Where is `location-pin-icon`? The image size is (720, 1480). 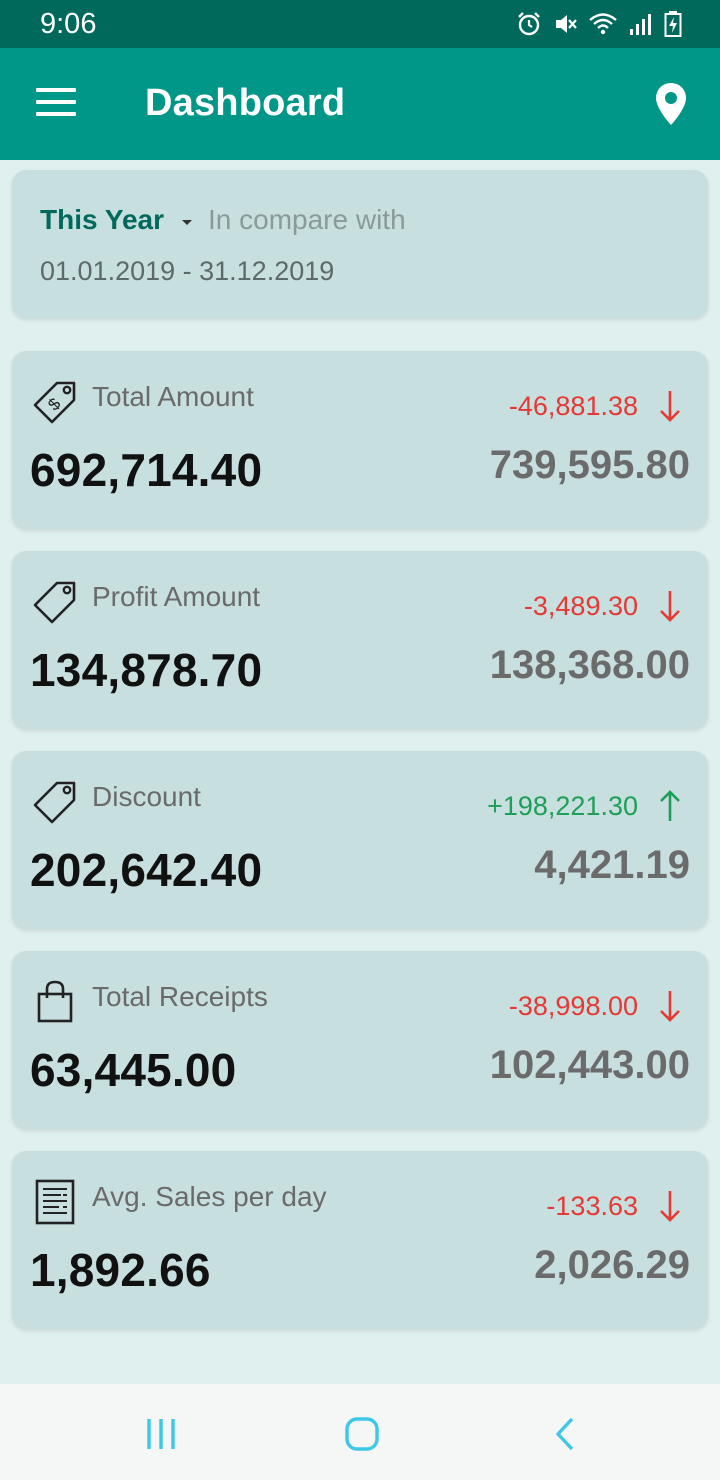 location-pin-icon is located at coordinates (671, 104).